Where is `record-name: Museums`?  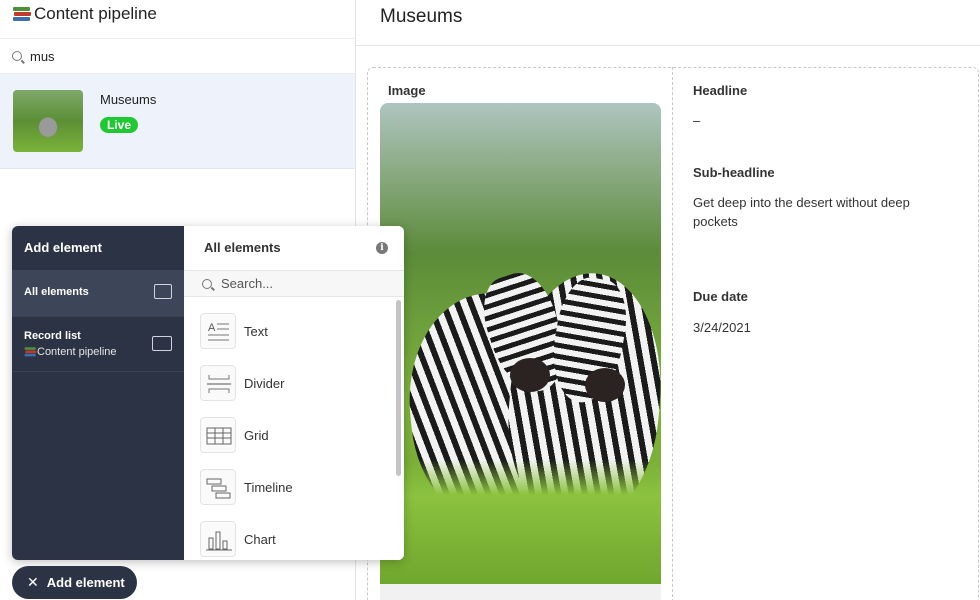
record-name: Museums is located at coordinates (128, 99).